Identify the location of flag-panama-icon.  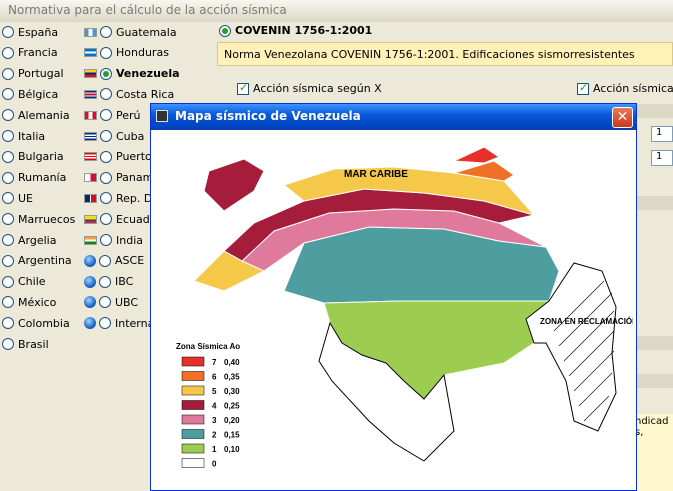
(90, 178).